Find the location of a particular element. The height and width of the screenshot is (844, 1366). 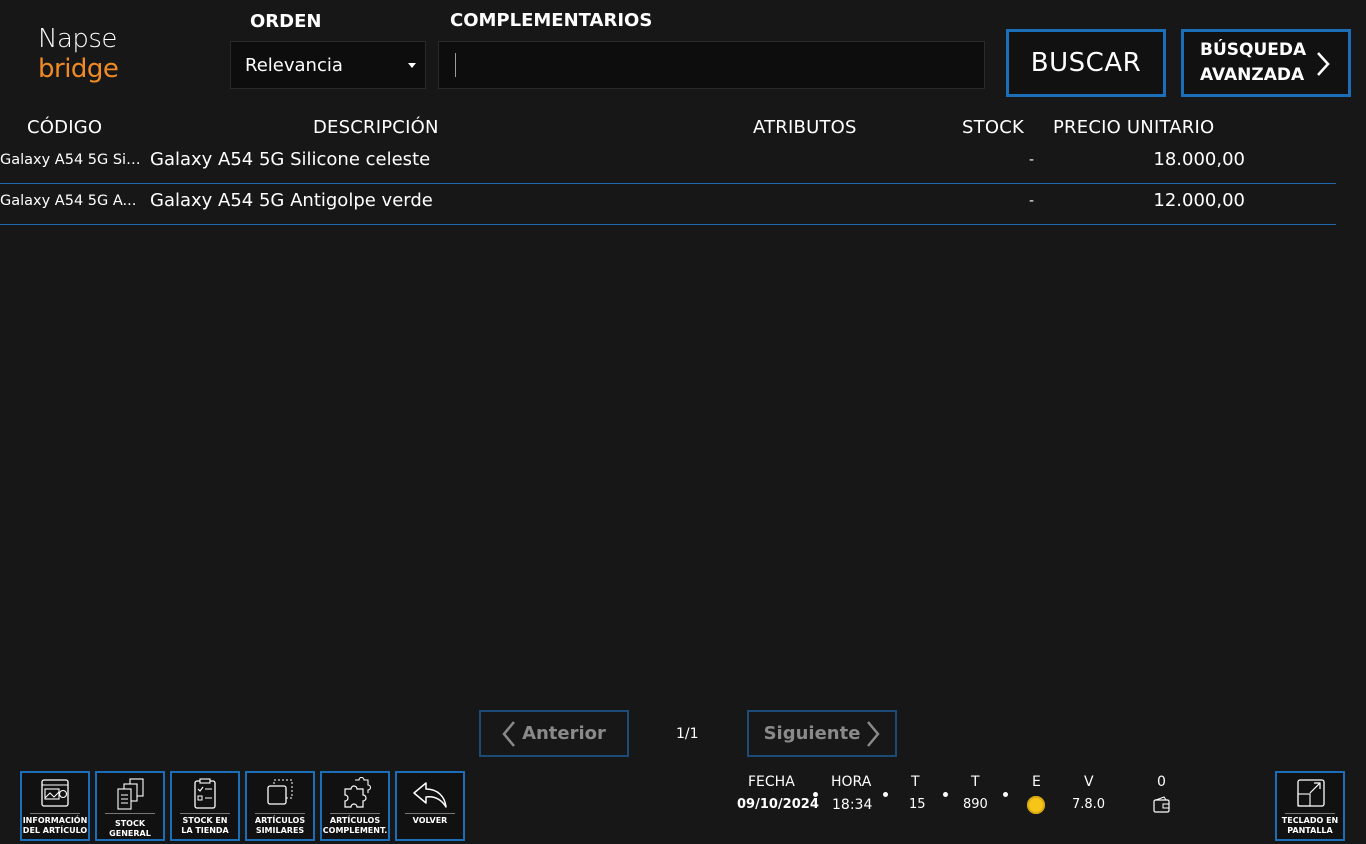

anterior-button: Anterior is located at coordinates (554, 733).